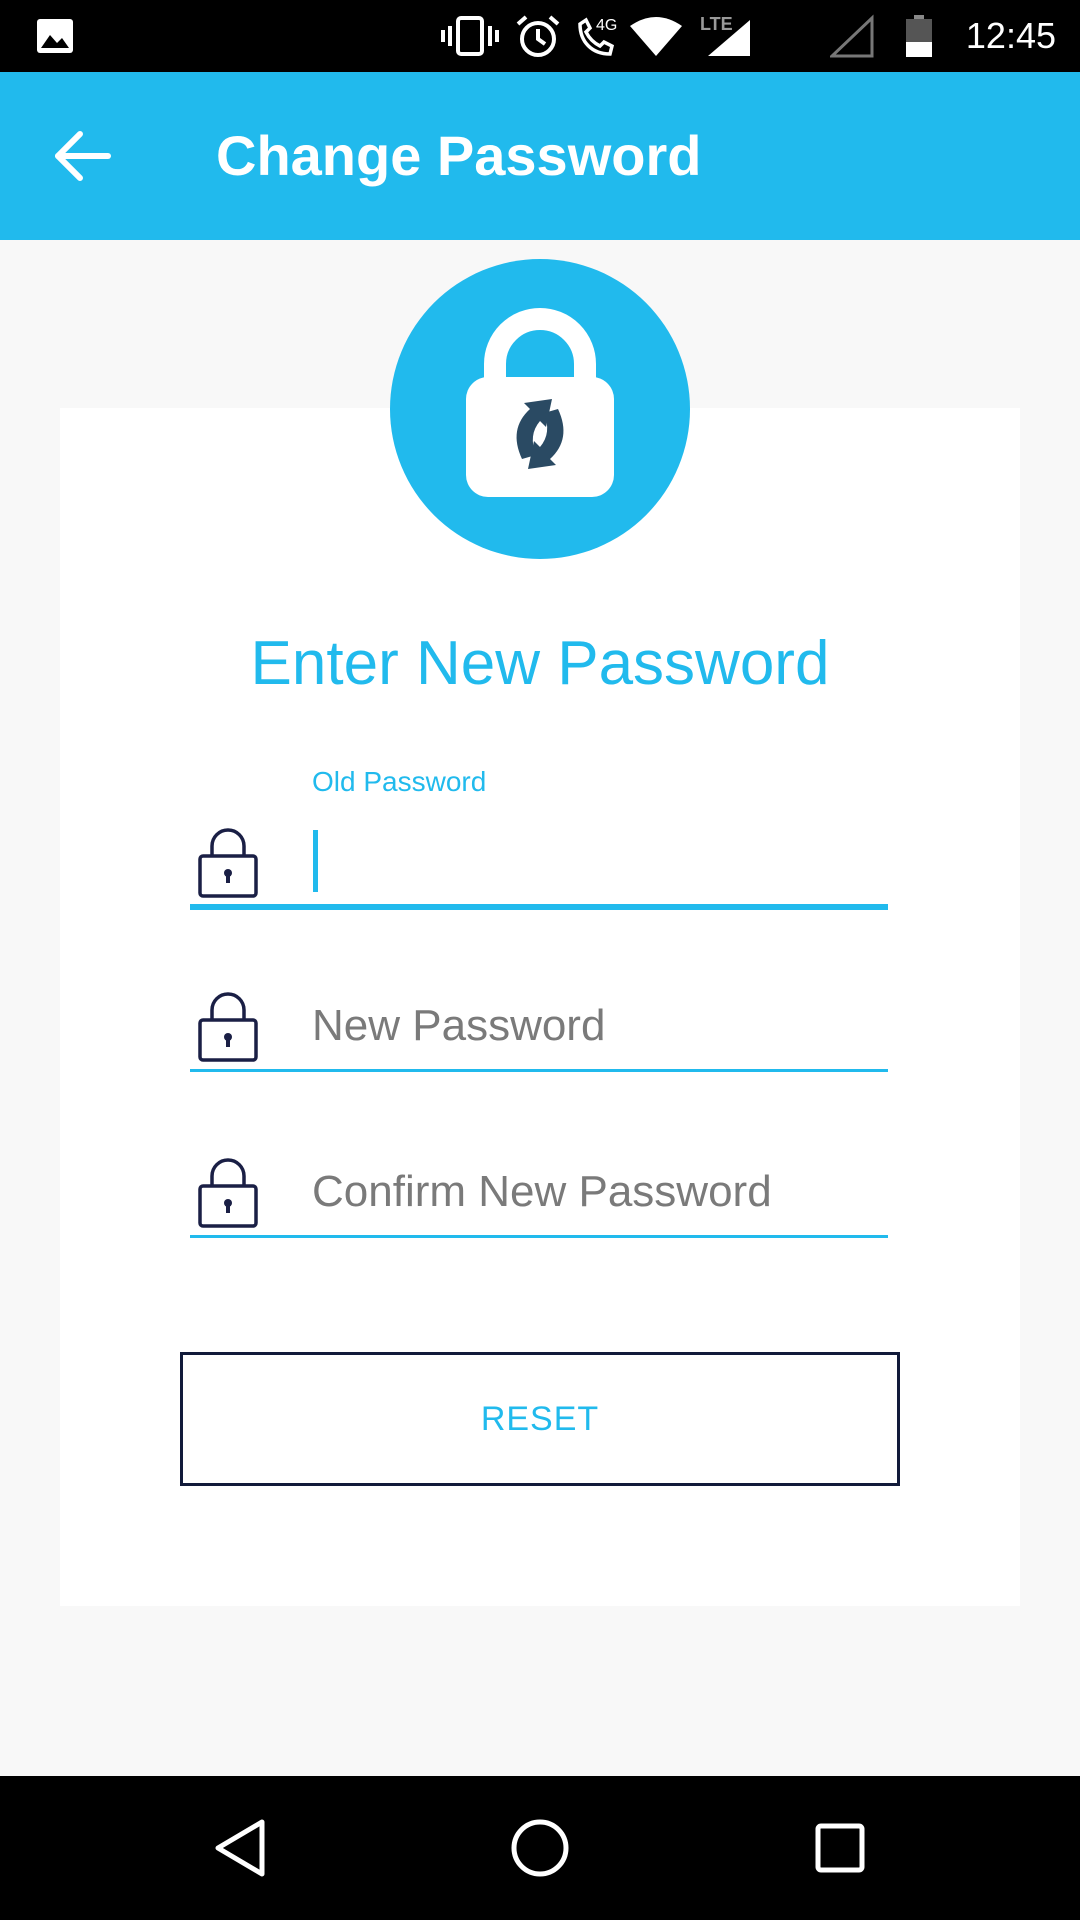 Image resolution: width=1080 pixels, height=1920 pixels. I want to click on reset-button: RESET, so click(540, 1419).